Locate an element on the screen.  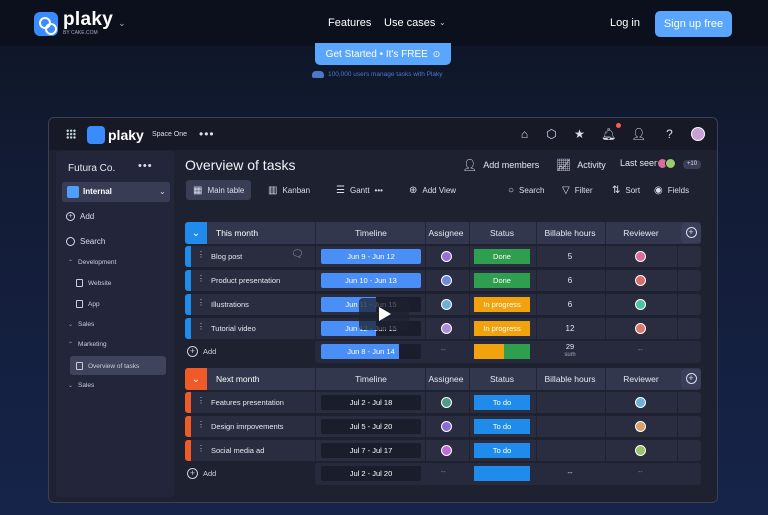
sort-button: ⇅ Sort is located at coordinates (626, 190).